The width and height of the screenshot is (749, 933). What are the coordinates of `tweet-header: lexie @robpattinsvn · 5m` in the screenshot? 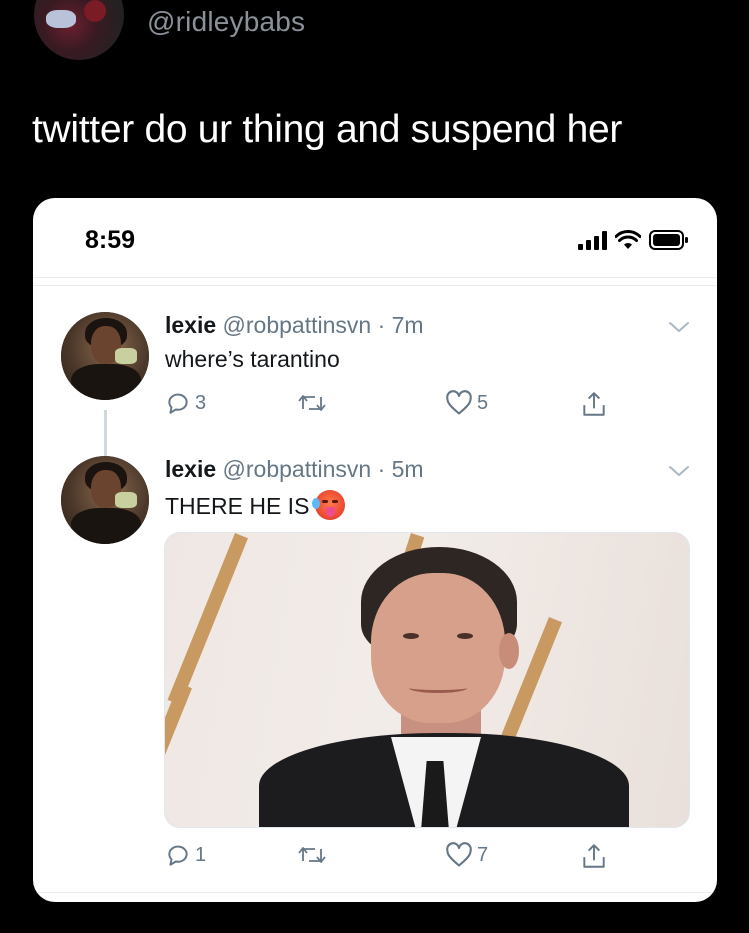 It's located at (294, 469).